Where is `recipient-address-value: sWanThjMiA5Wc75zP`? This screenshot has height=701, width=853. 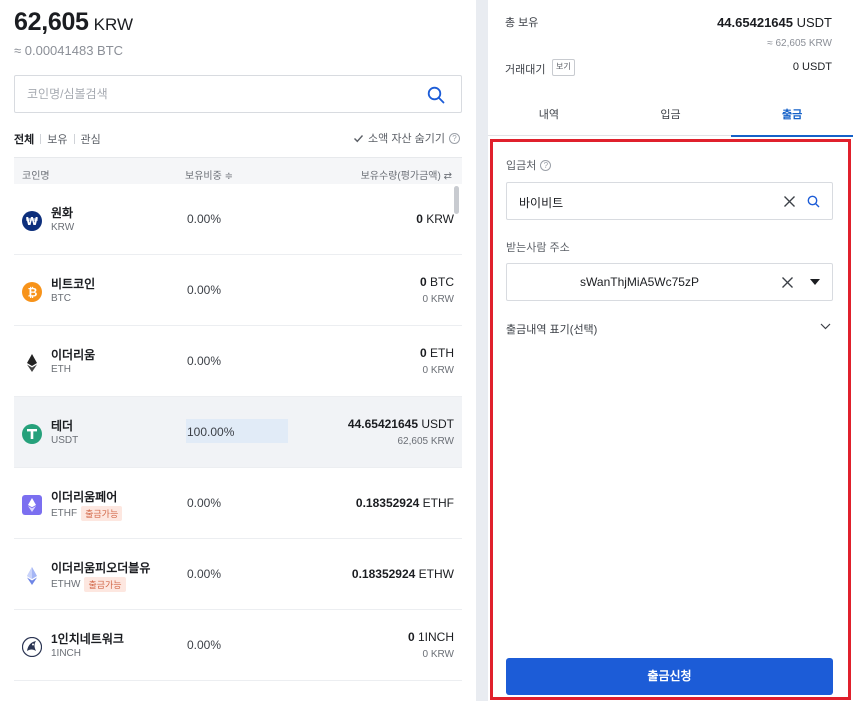 recipient-address-value: sWanThjMiA5Wc75zP is located at coordinates (639, 282).